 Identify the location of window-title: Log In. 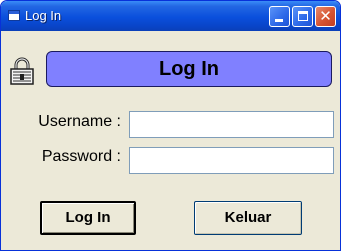
(43, 15).